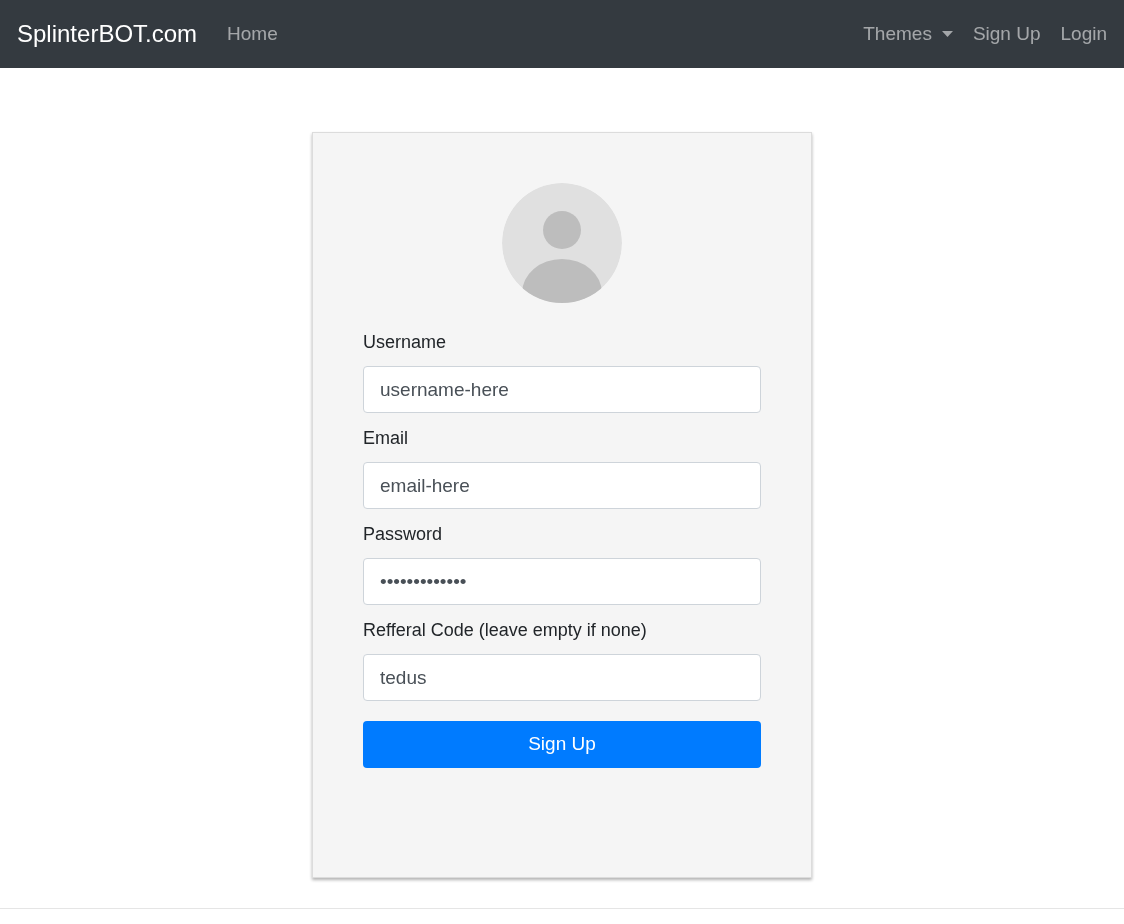 Image resolution: width=1124 pixels, height=924 pixels. What do you see at coordinates (252, 34) in the screenshot?
I see `nav-link: Home` at bounding box center [252, 34].